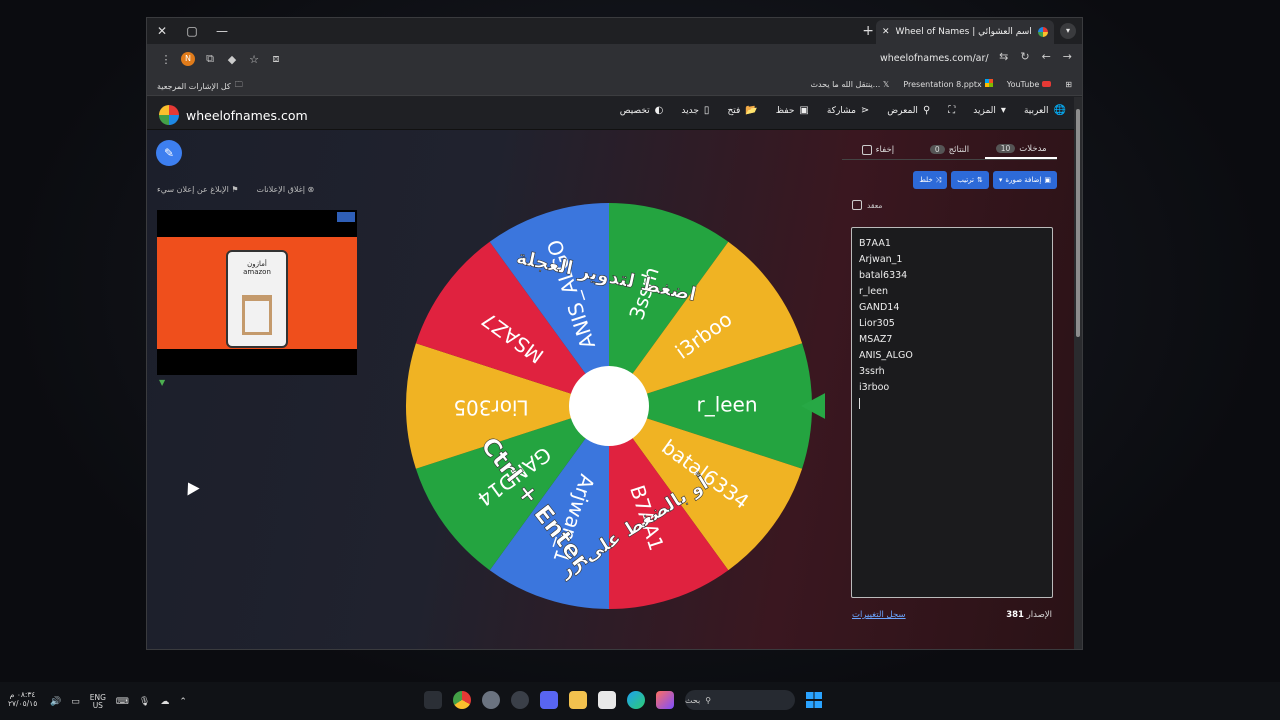 The width and height of the screenshot is (1280, 720). Describe the element at coordinates (1021, 149) in the screenshot. I see `tab-entries: مدخلات 10` at that location.